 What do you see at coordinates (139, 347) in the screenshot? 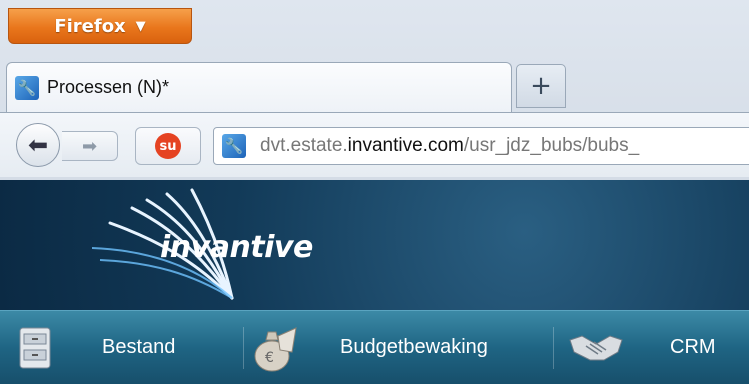
I see `menu-label-bestand: Bestand` at bounding box center [139, 347].